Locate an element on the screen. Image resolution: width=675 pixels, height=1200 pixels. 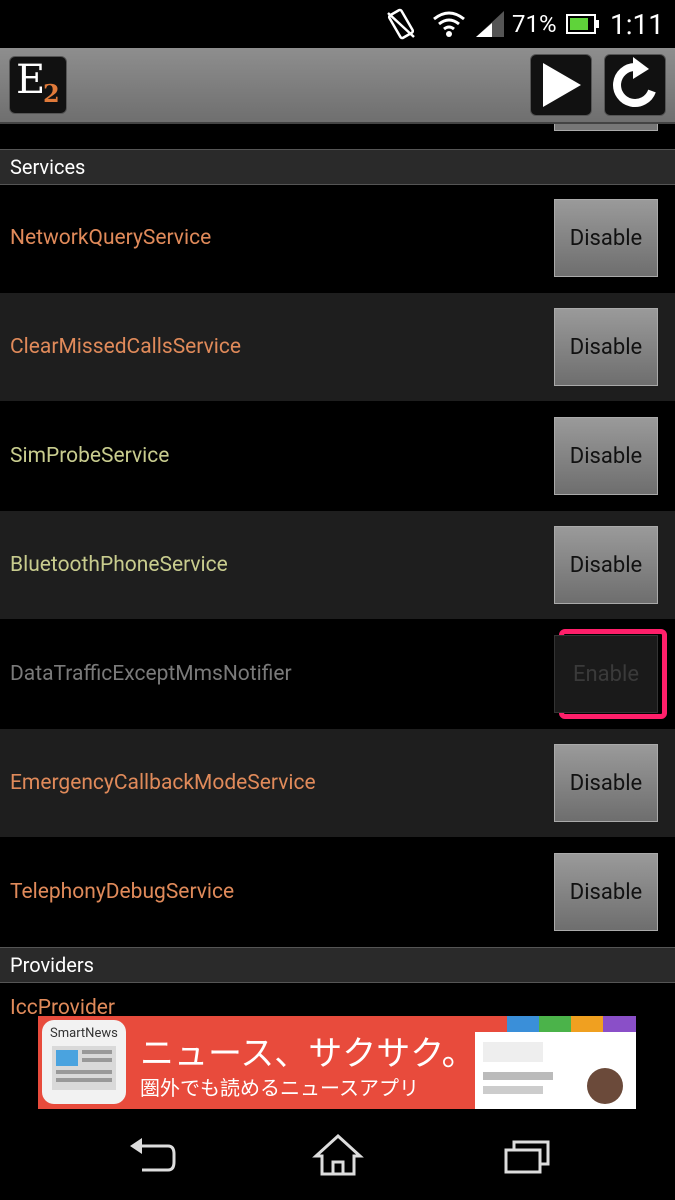
status-bar: 71% 1:11 is located at coordinates (337, 24).